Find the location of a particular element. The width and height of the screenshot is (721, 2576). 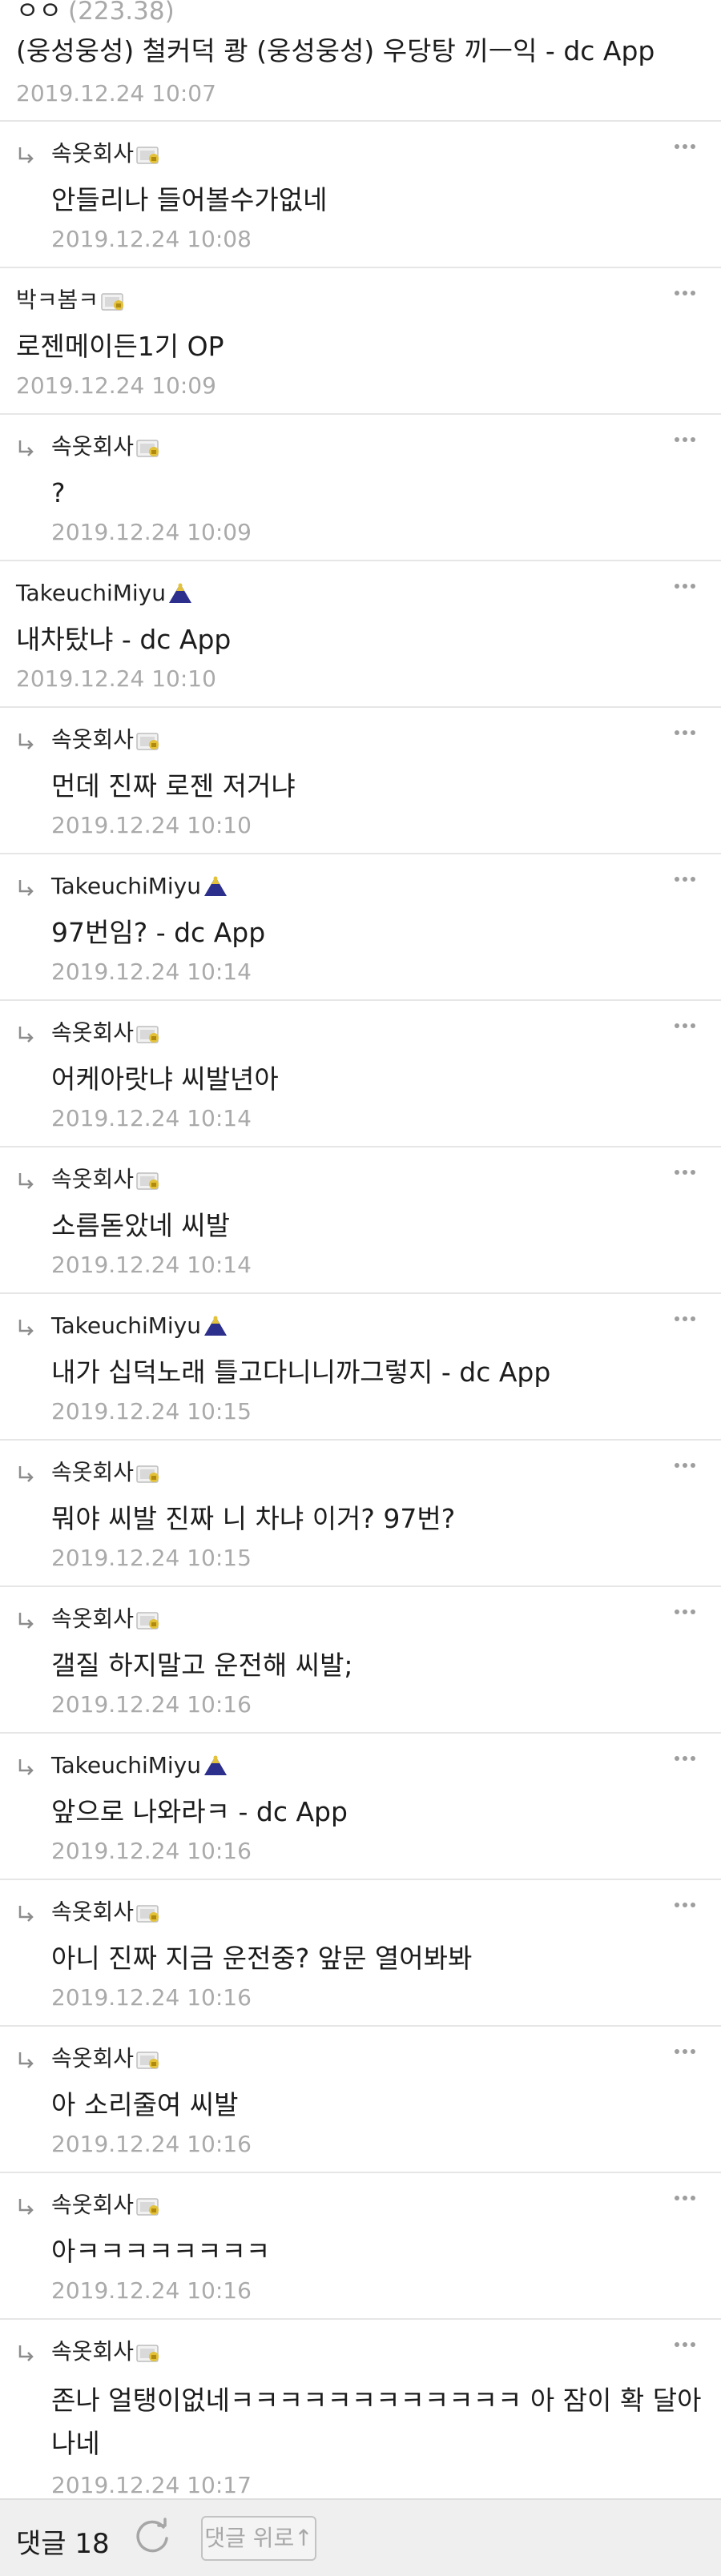

comment-timestamp: 2019.12.24 10:07 is located at coordinates (116, 93).